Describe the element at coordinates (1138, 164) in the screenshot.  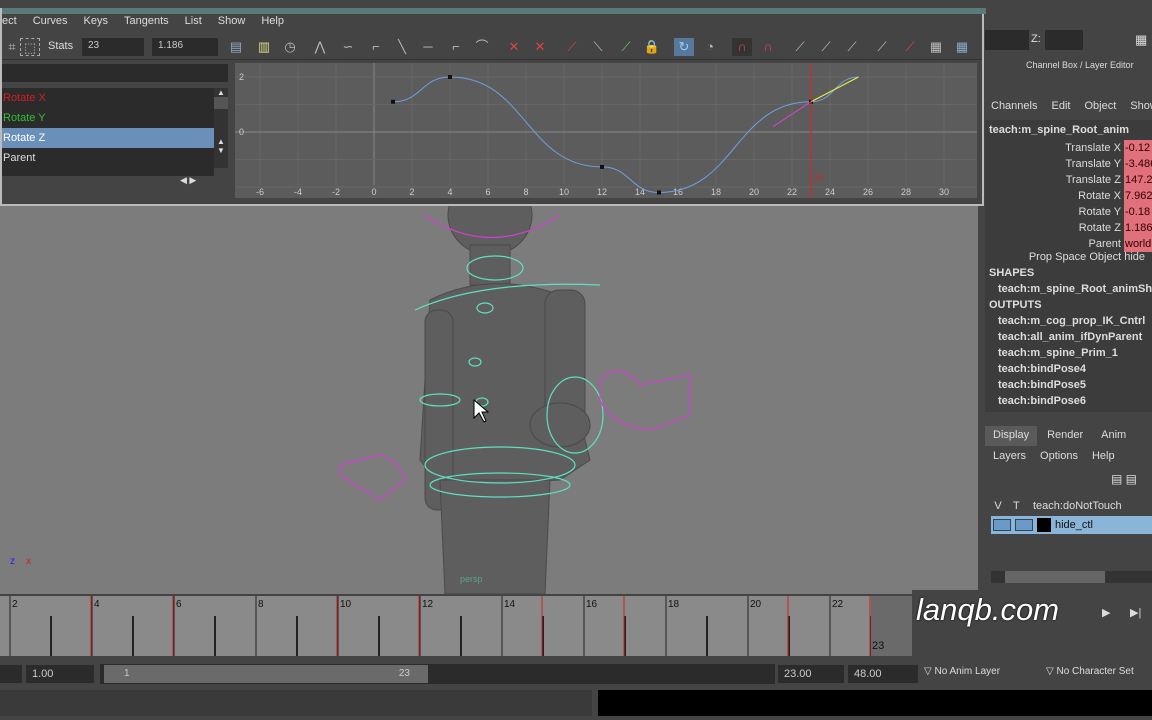
I see `attr-value: -3.486` at that location.